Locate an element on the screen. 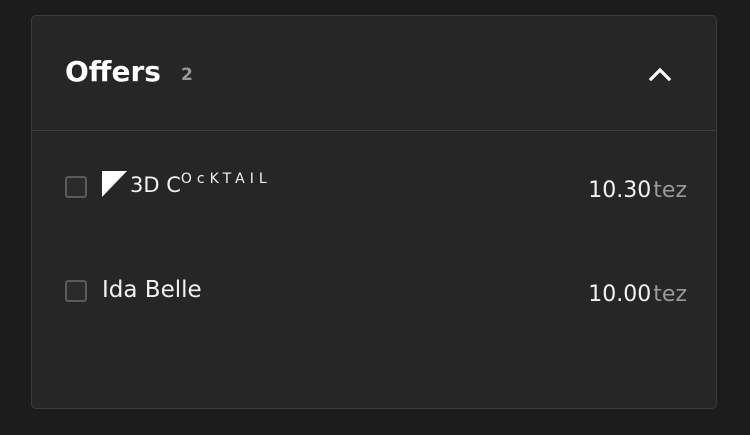  collapse-button is located at coordinates (660, 74).